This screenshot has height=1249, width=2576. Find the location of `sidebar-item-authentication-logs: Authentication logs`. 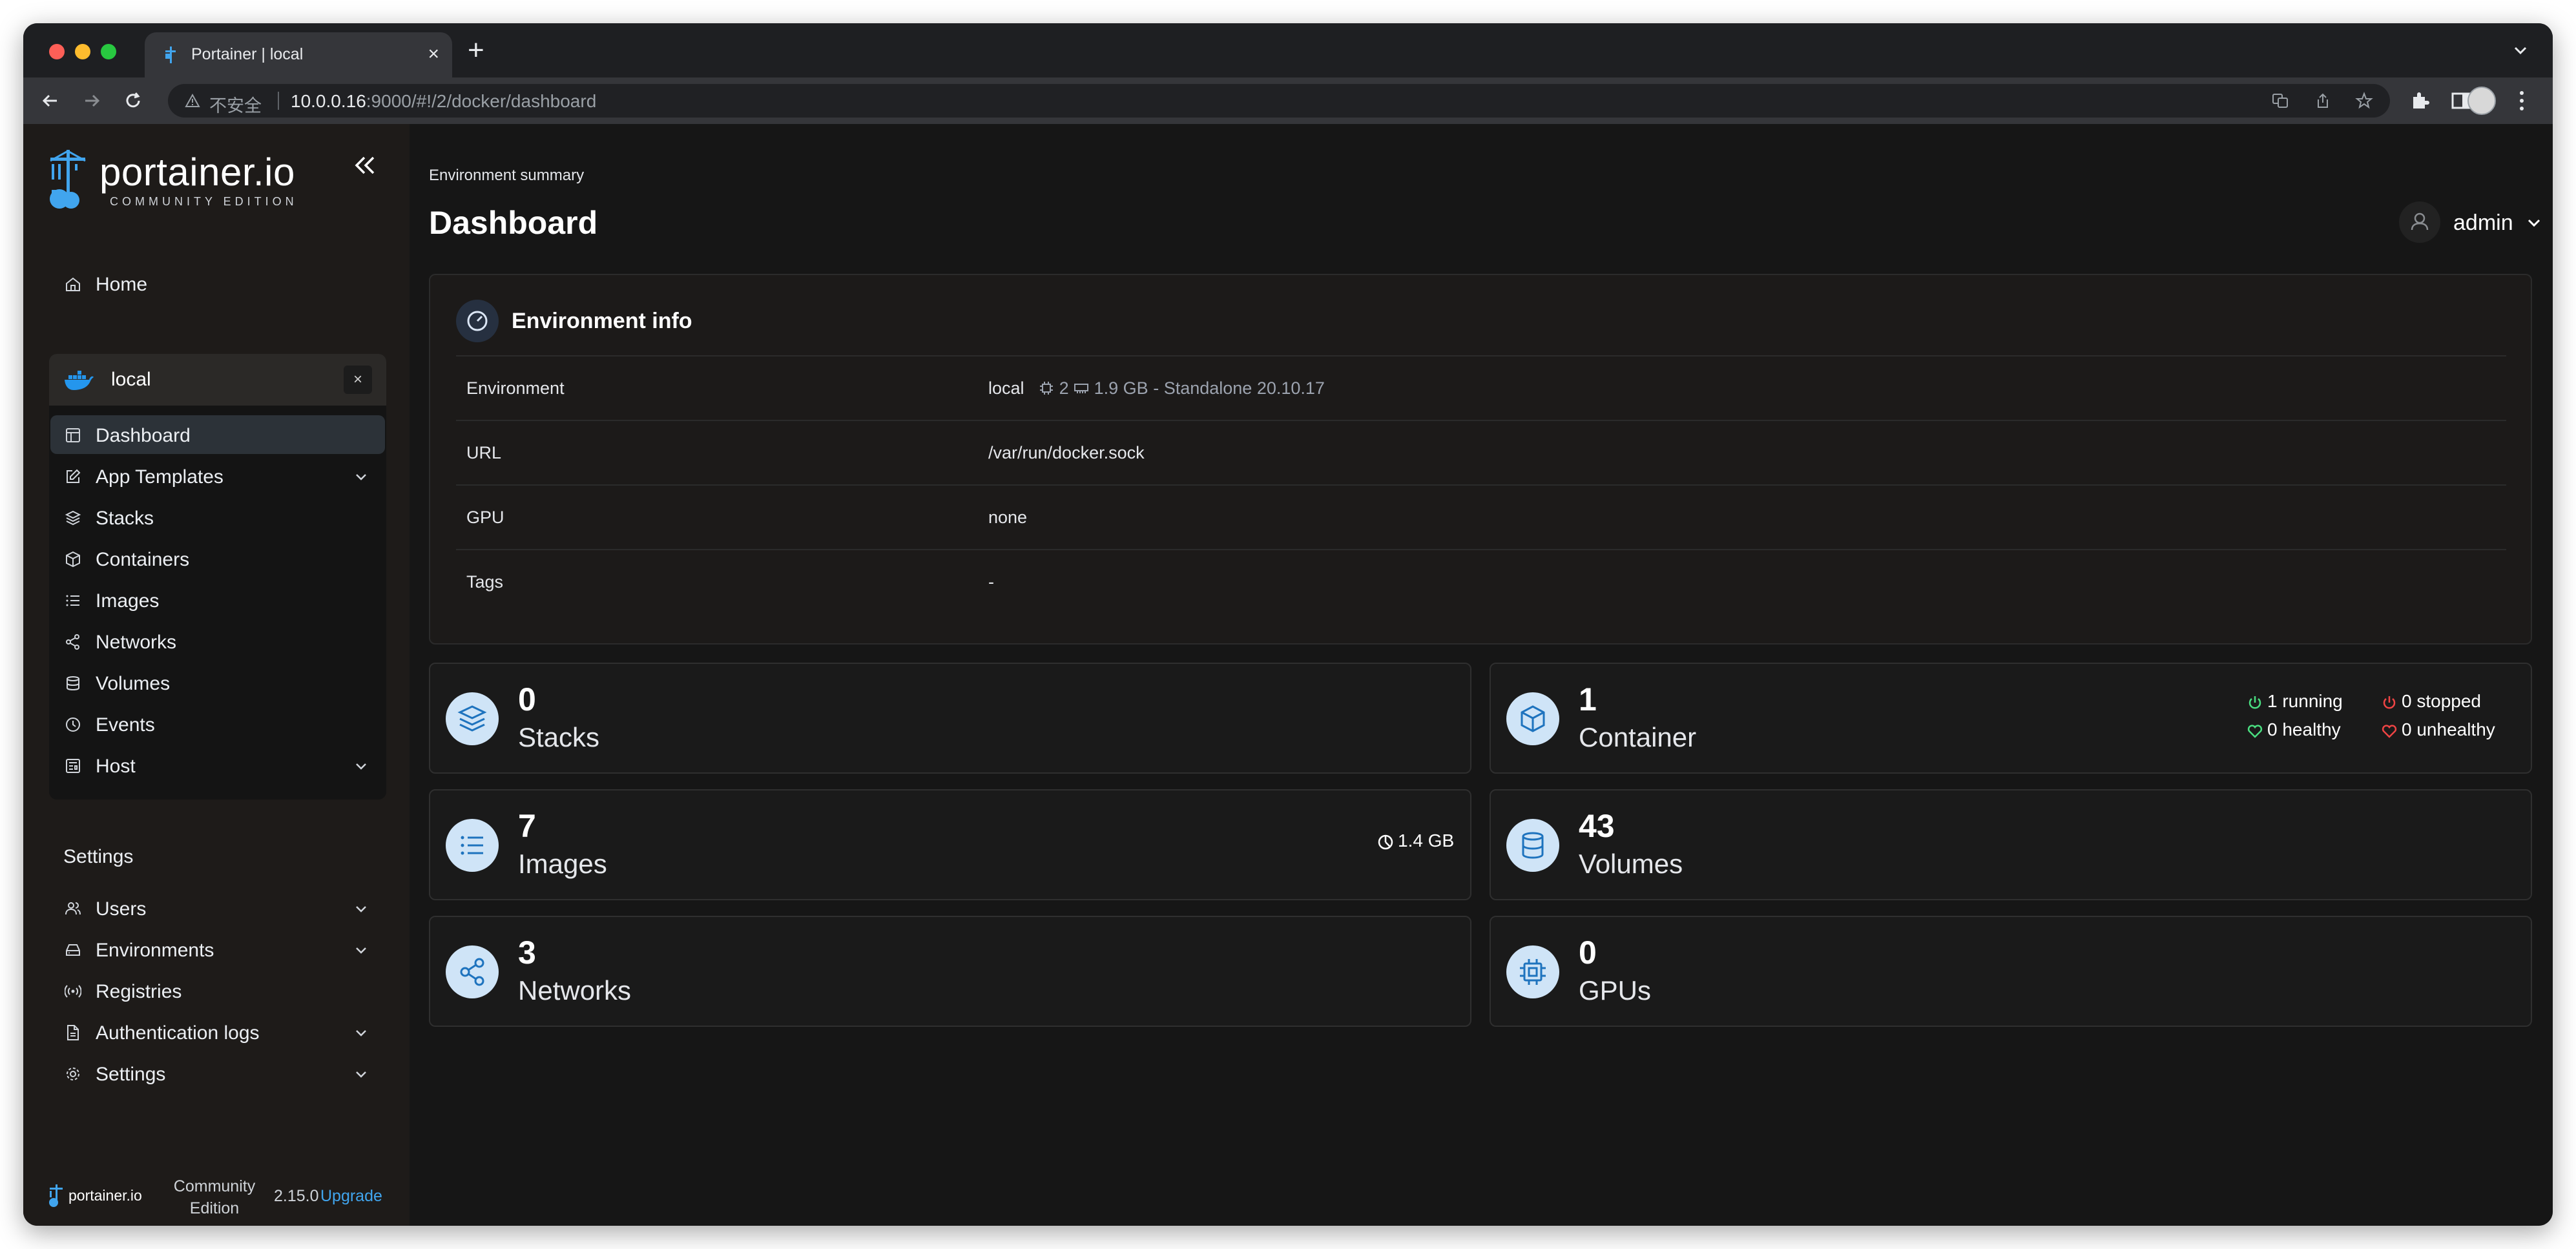

sidebar-item-authentication-logs: Authentication logs is located at coordinates (217, 1032).